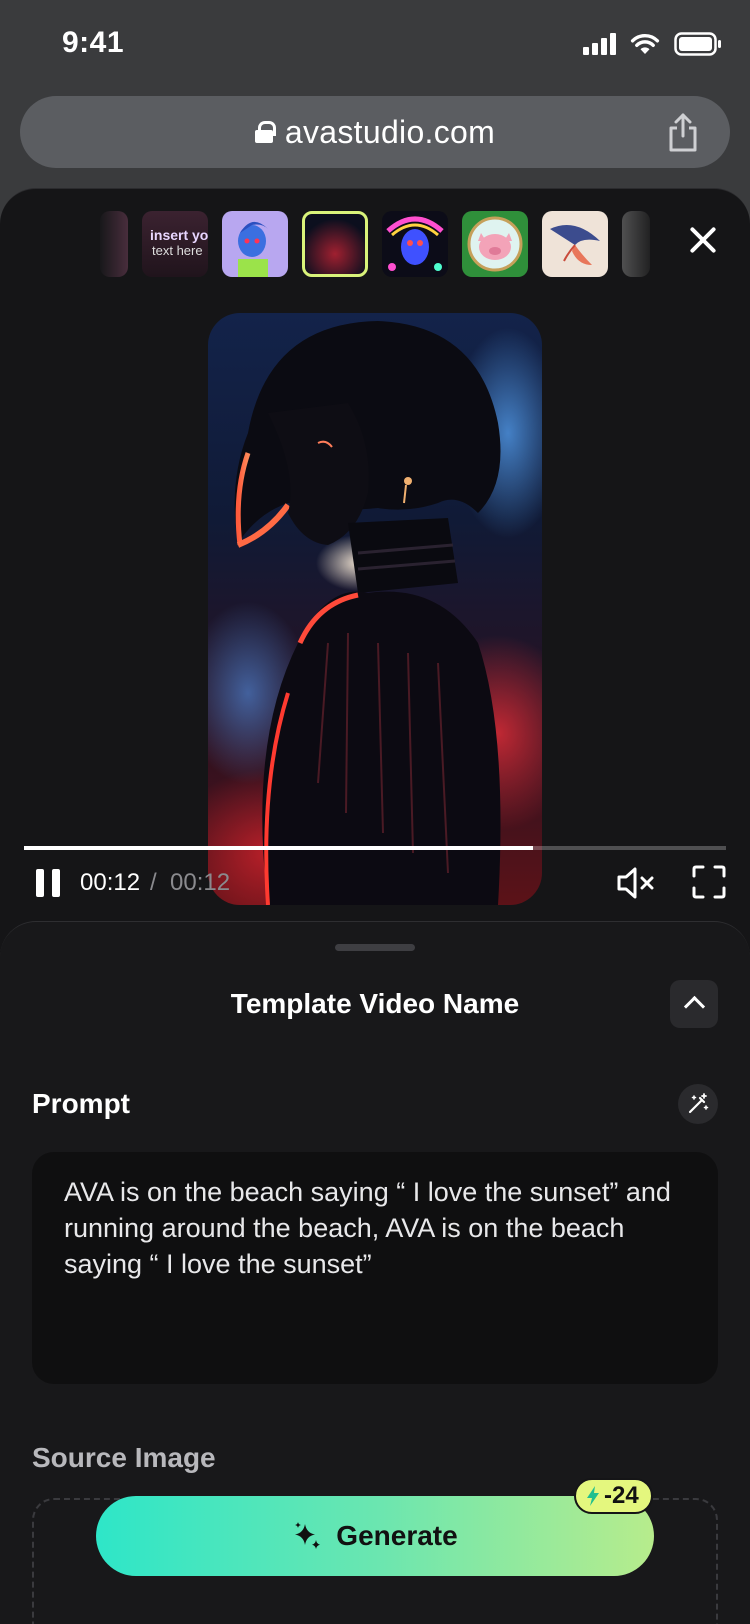 Image resolution: width=750 pixels, height=1624 pixels. I want to click on credit-cost: -24, so click(621, 1495).